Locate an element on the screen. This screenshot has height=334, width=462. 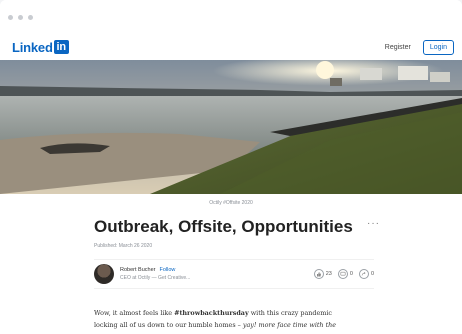
article-stats: 23 0 0 is located at coordinates (343, 274).